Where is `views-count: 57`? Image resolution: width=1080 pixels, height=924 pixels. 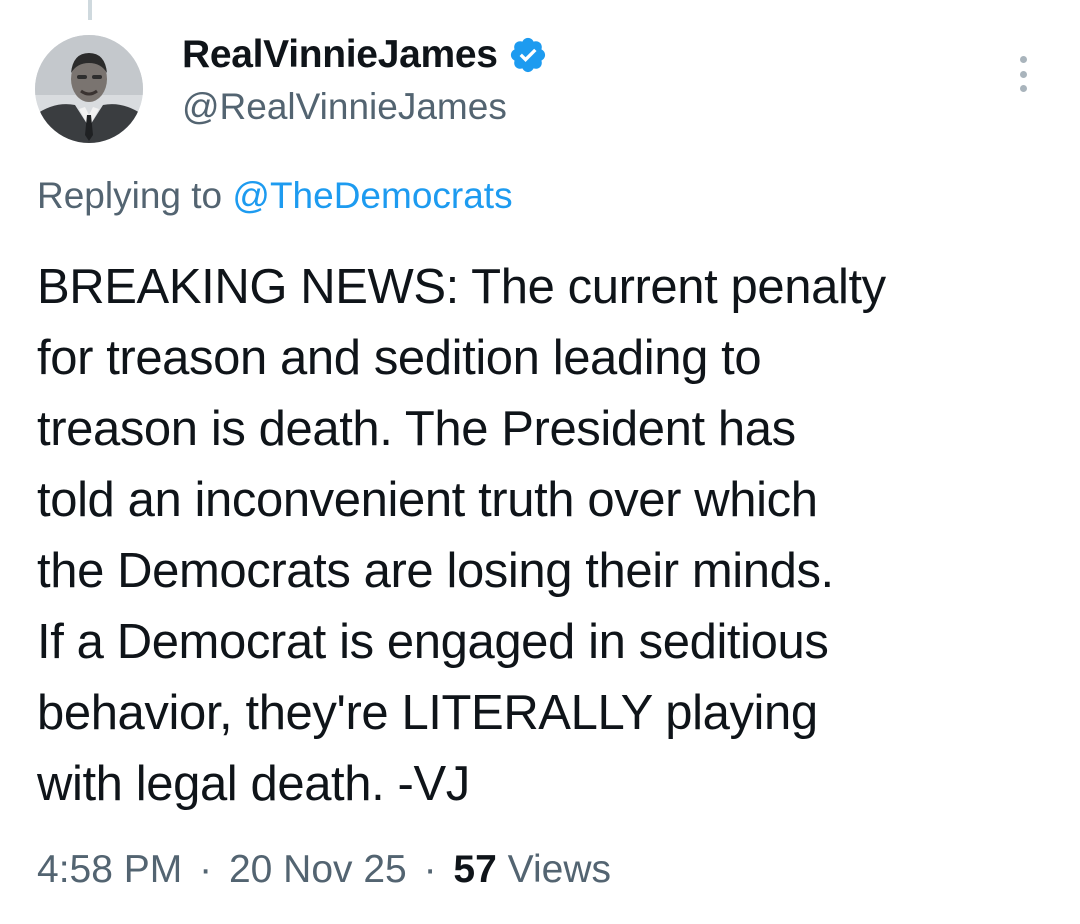 views-count: 57 is located at coordinates (474, 869).